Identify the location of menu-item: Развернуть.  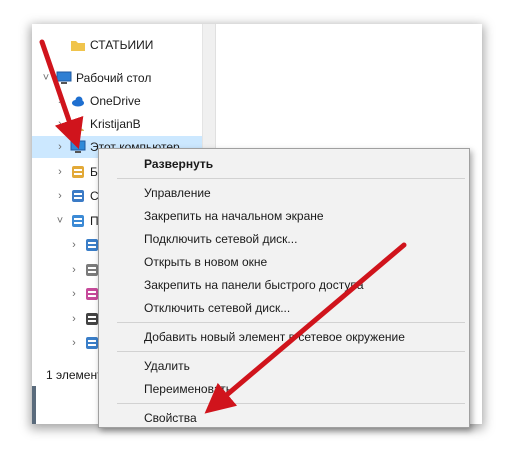
(284, 164).